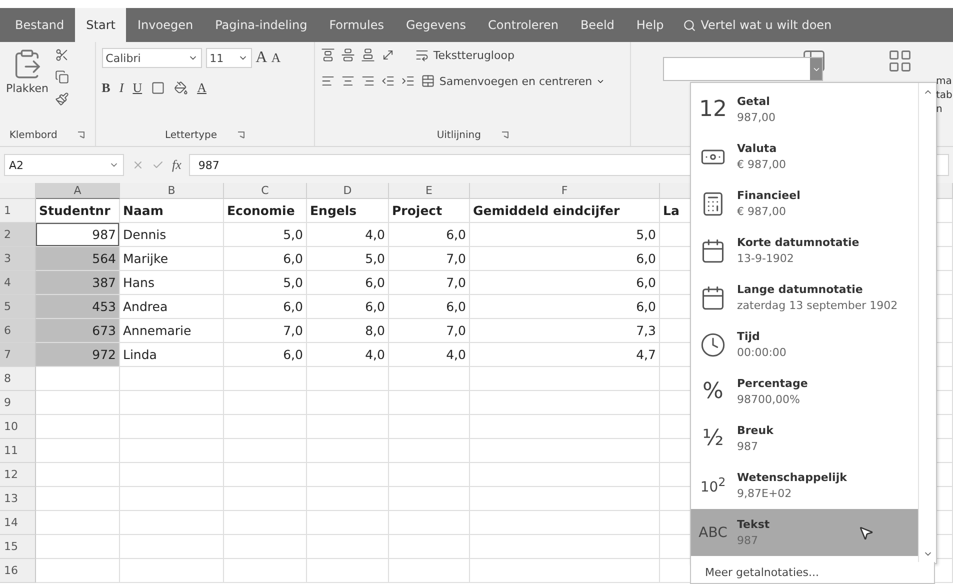 The image size is (953, 584). I want to click on row-header: 15, so click(18, 547).